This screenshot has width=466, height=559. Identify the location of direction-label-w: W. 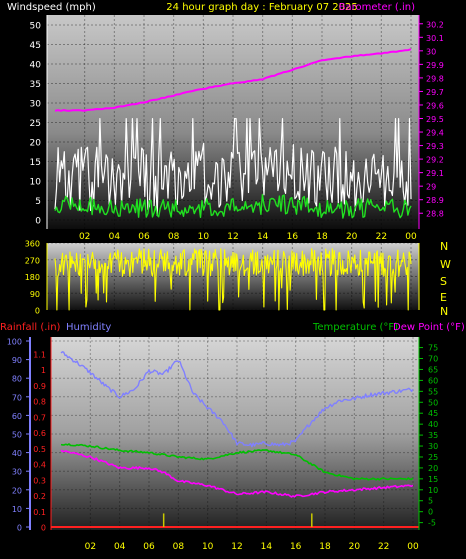
(445, 264).